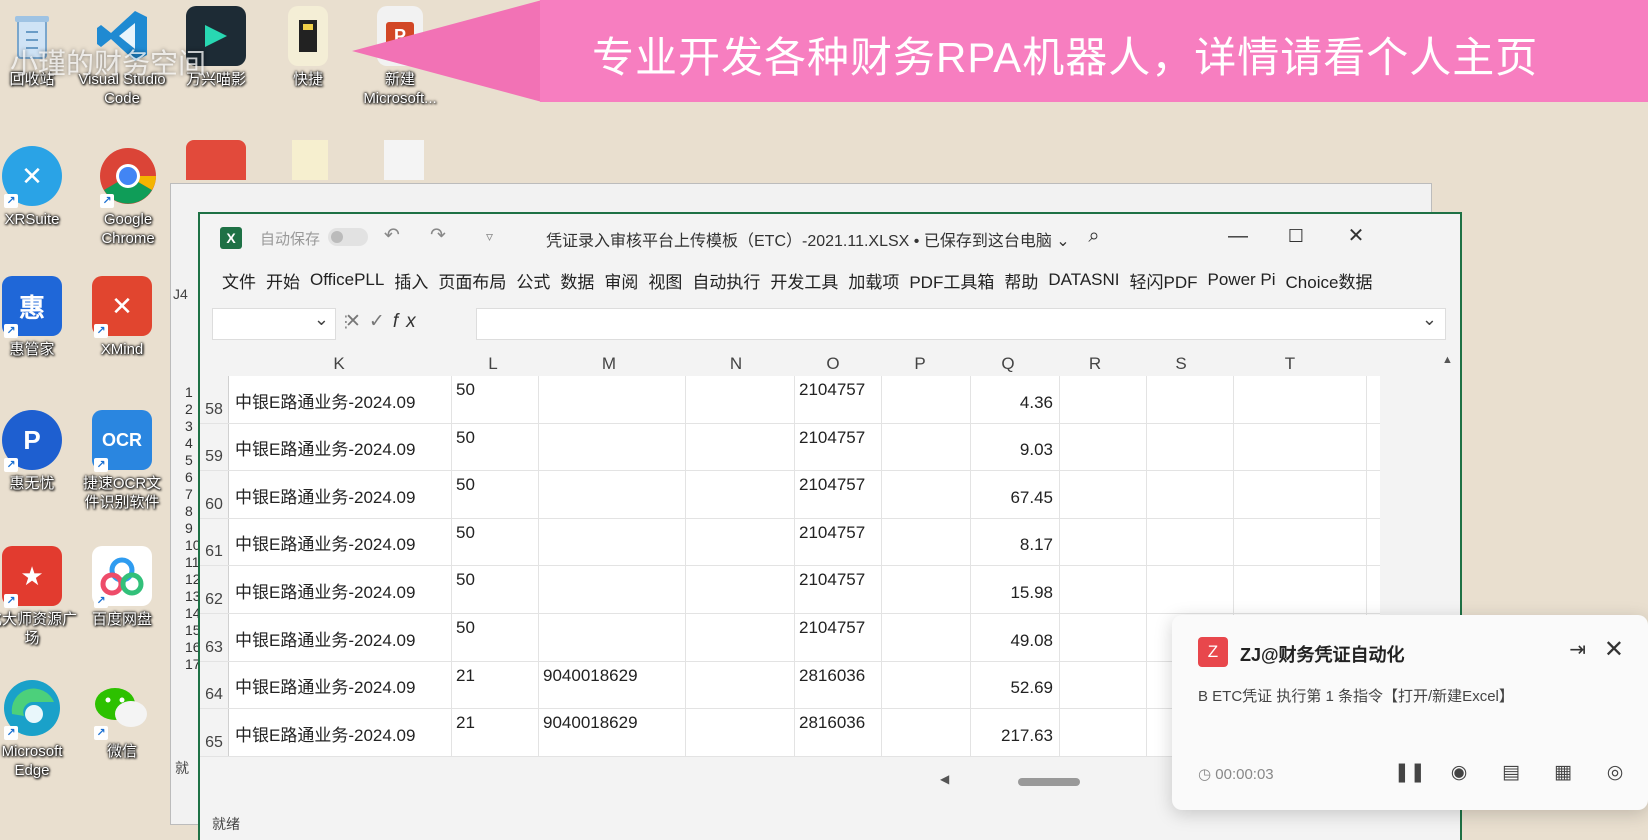  What do you see at coordinates (1083, 280) in the screenshot?
I see `ribbon-tab: DATASNI` at bounding box center [1083, 280].